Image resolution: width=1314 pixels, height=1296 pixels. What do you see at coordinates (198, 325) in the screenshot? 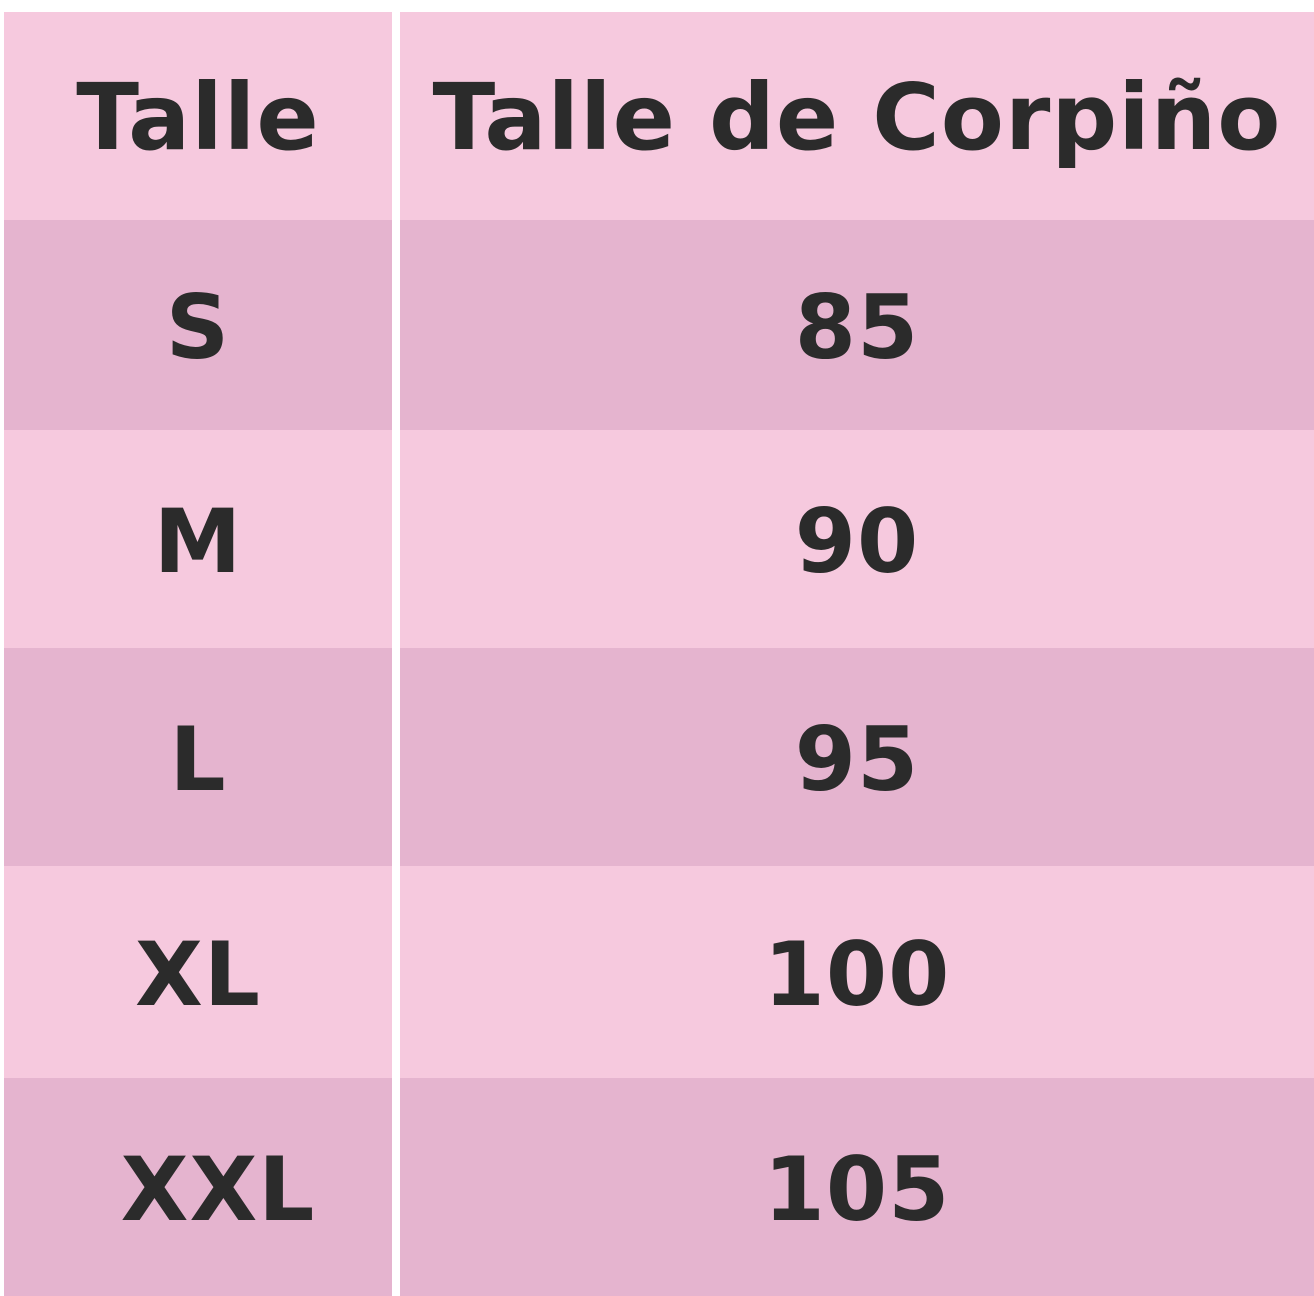
I see `talle-cell: S` at bounding box center [198, 325].